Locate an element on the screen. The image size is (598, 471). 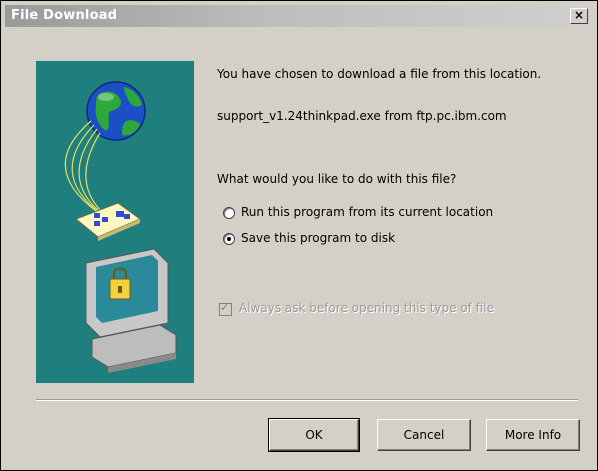
more-info-button: More Info is located at coordinates (533, 435).